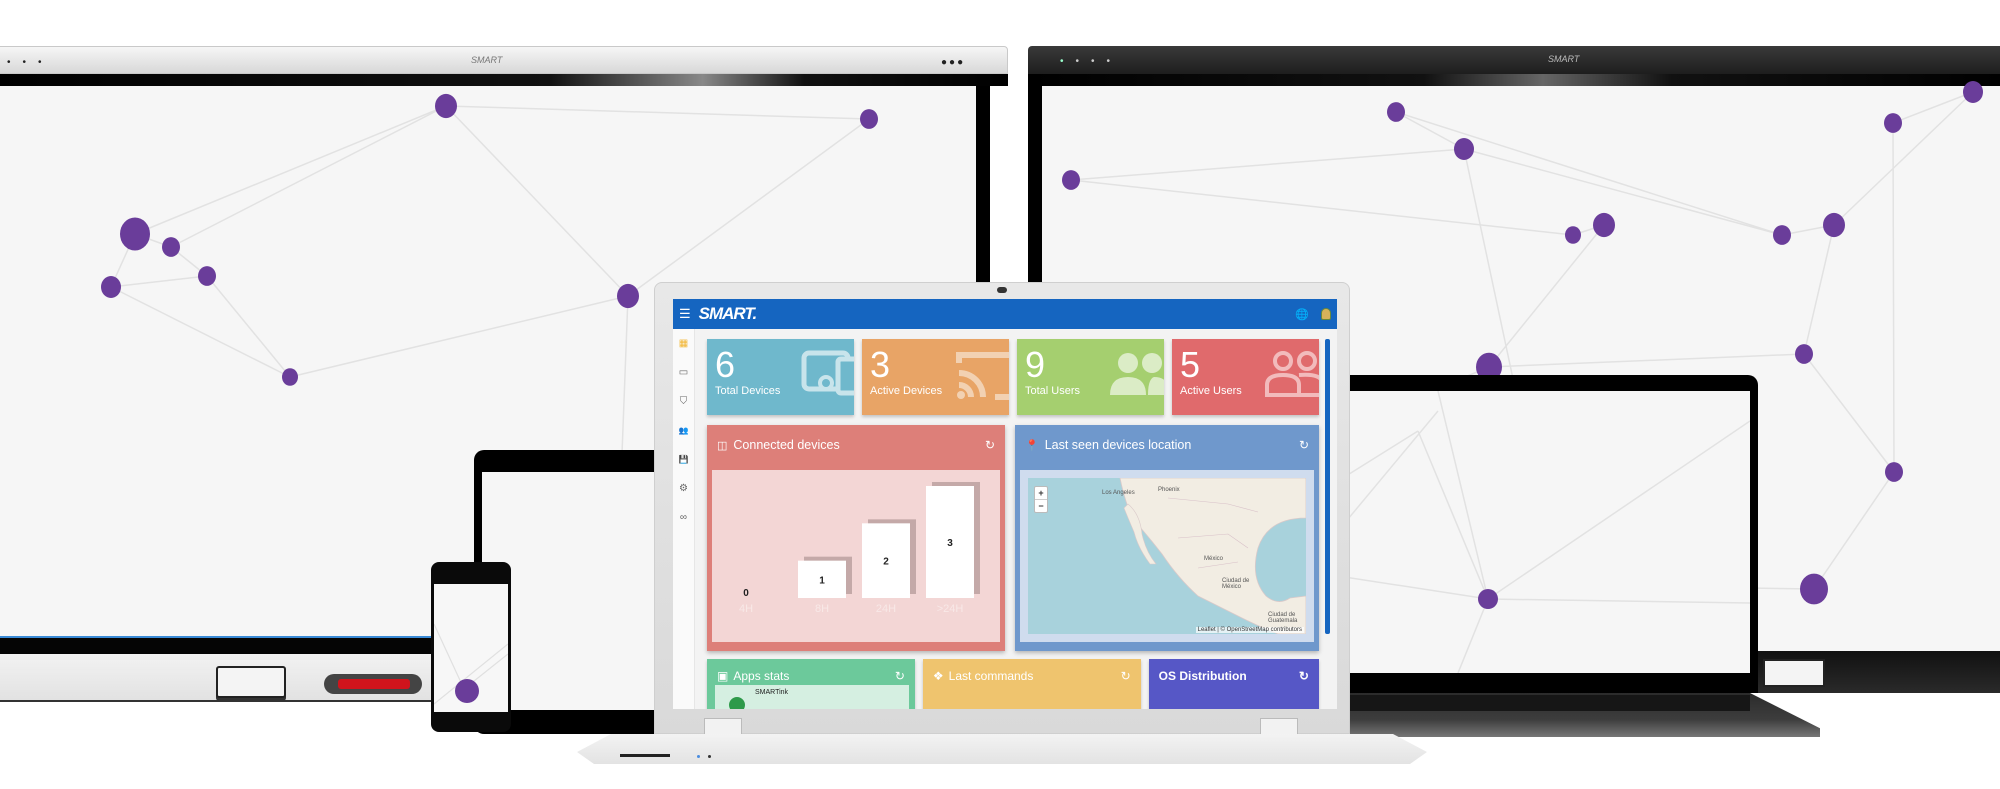 The image size is (2000, 789). I want to click on macbook-network-graph, so click(1544, 532).